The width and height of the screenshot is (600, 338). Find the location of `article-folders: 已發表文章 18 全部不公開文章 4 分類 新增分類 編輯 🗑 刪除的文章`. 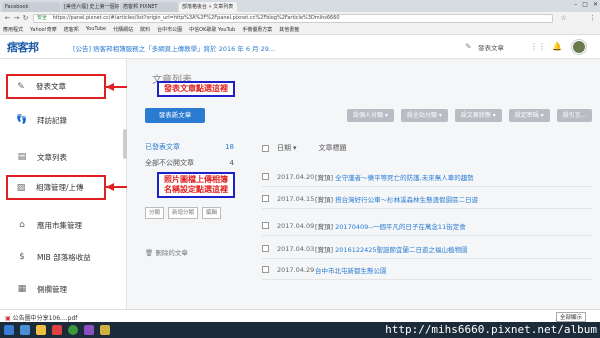

article-folders: 已發表文章 18 全部不公開文章 4 分類 新增分類 編輯 🗑 刪除的文章 is located at coordinates (192, 198).